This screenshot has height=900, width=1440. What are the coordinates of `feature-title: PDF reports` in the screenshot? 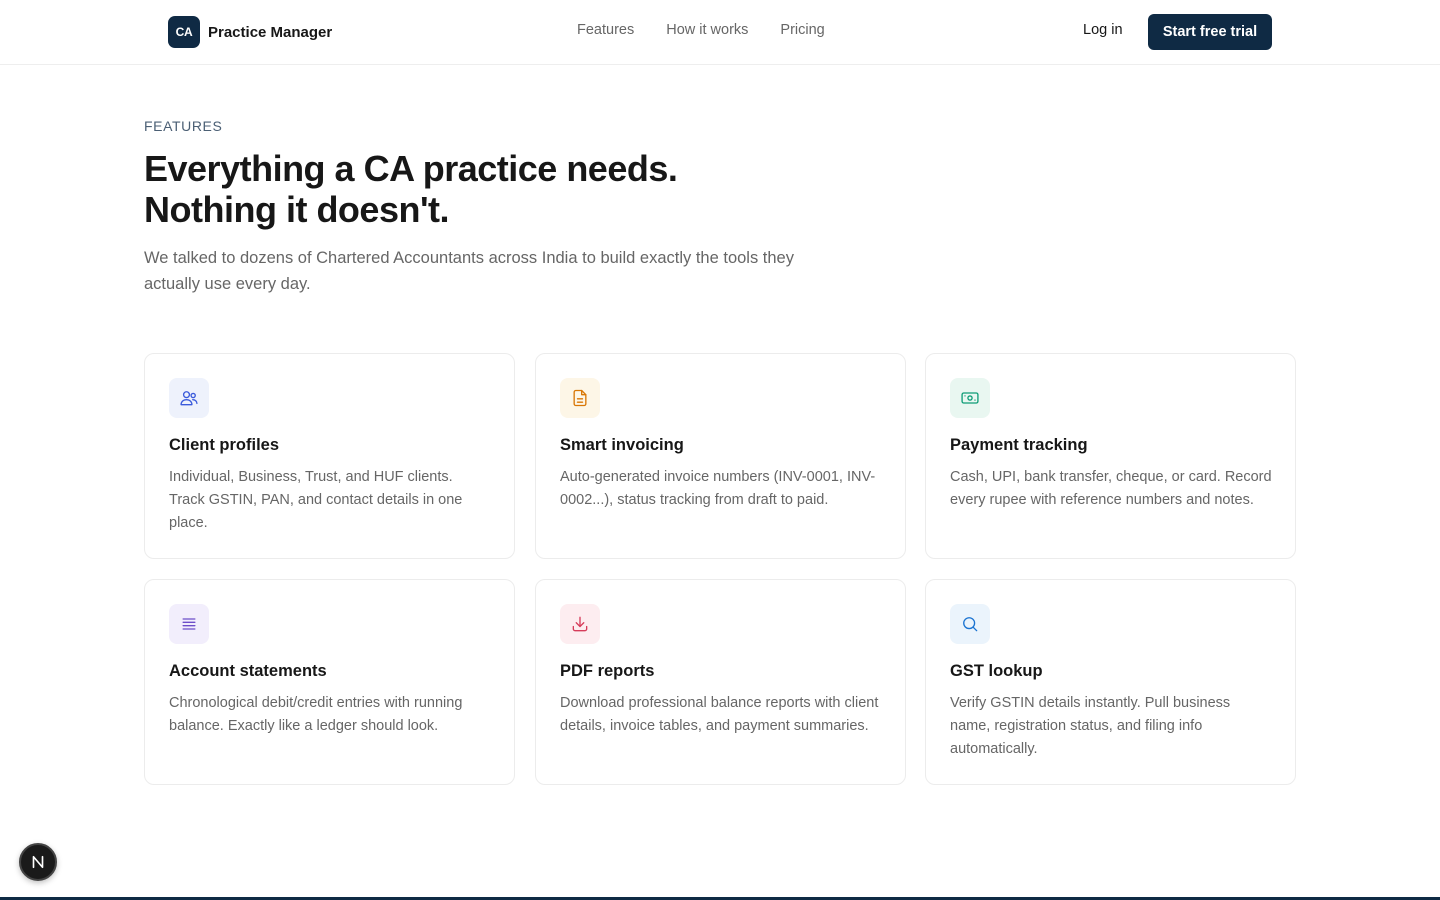 It's located at (607, 671).